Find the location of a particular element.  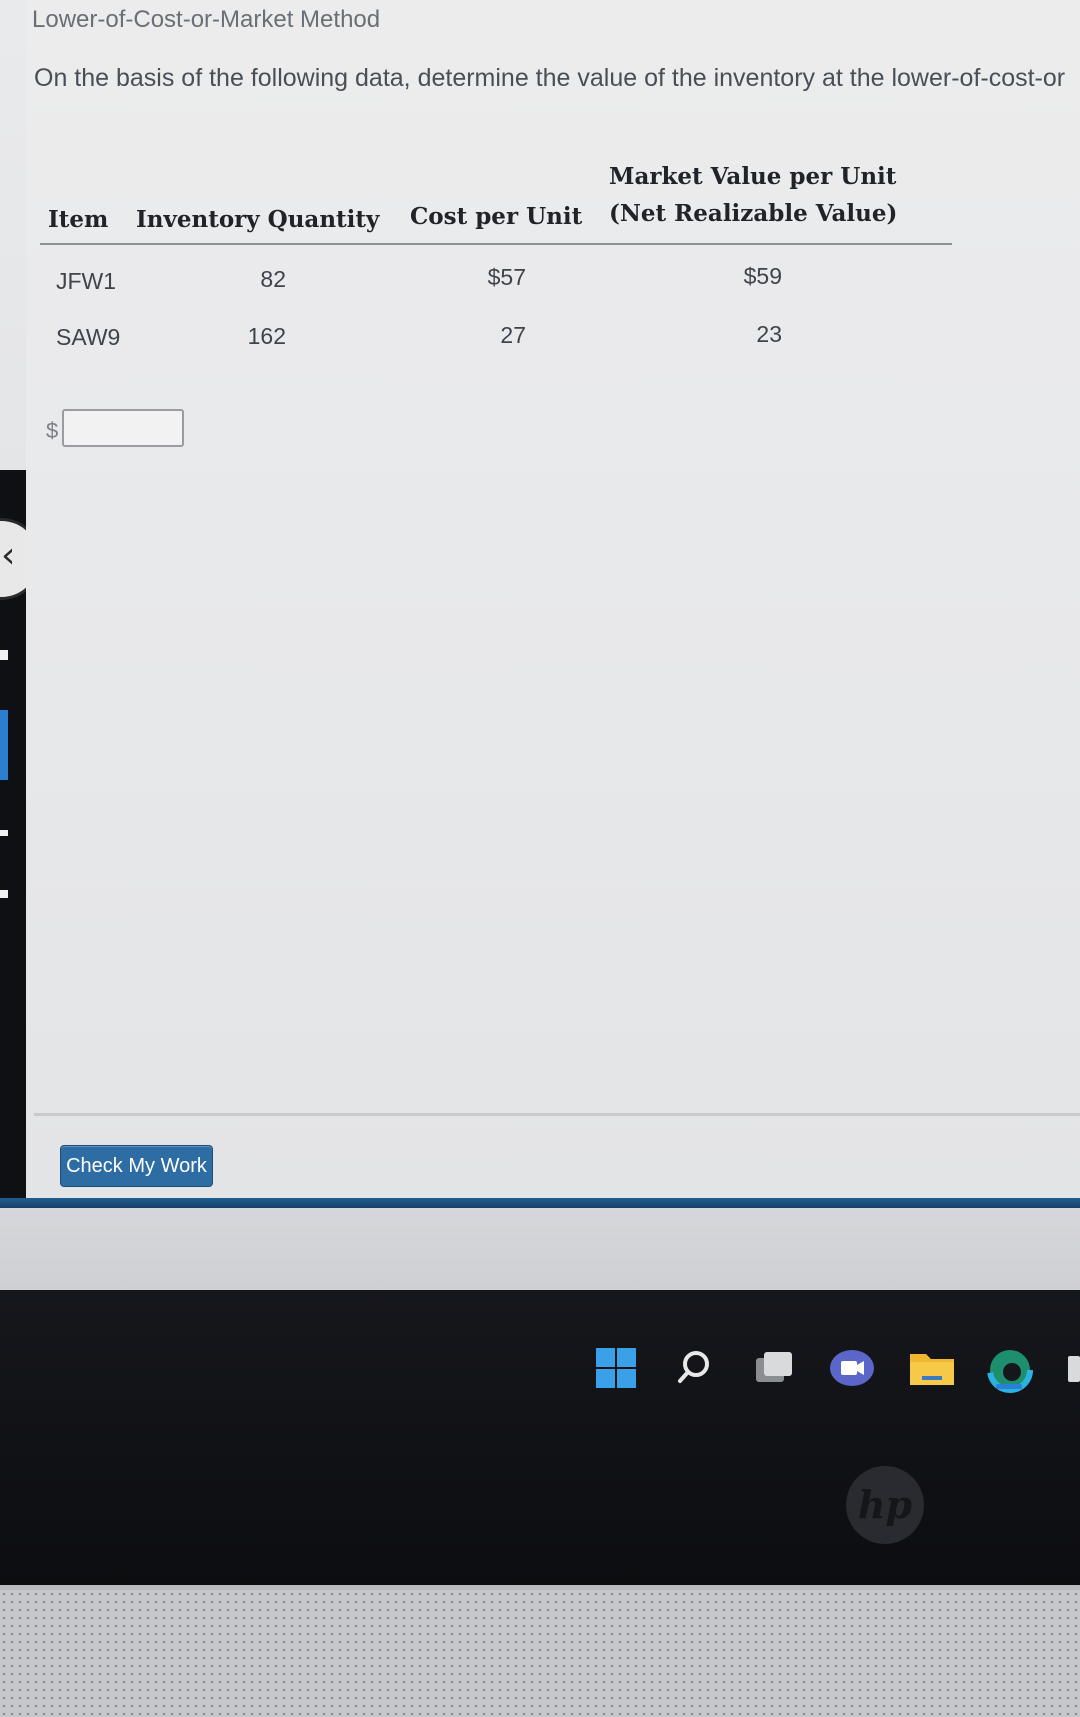

header-quantity: Inventory Quantity is located at coordinates (258, 219).